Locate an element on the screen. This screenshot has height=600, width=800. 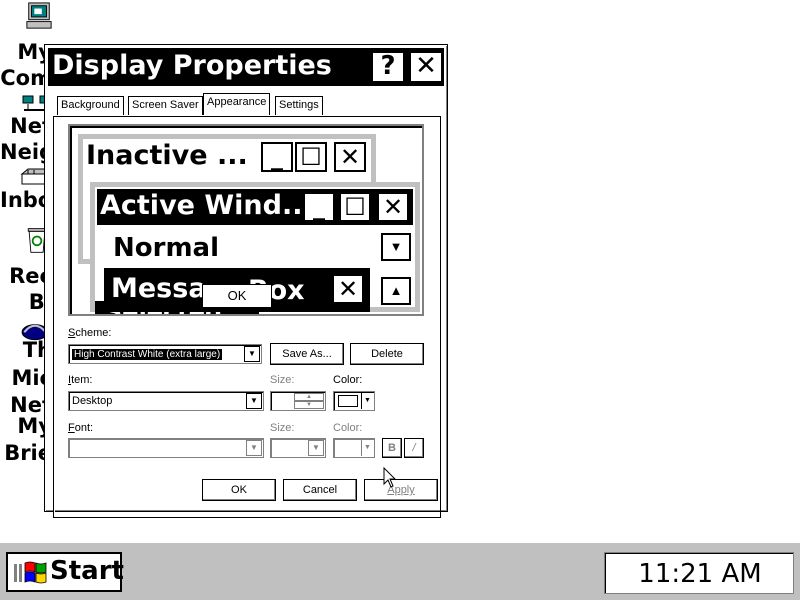
help-button: ? is located at coordinates (388, 67).